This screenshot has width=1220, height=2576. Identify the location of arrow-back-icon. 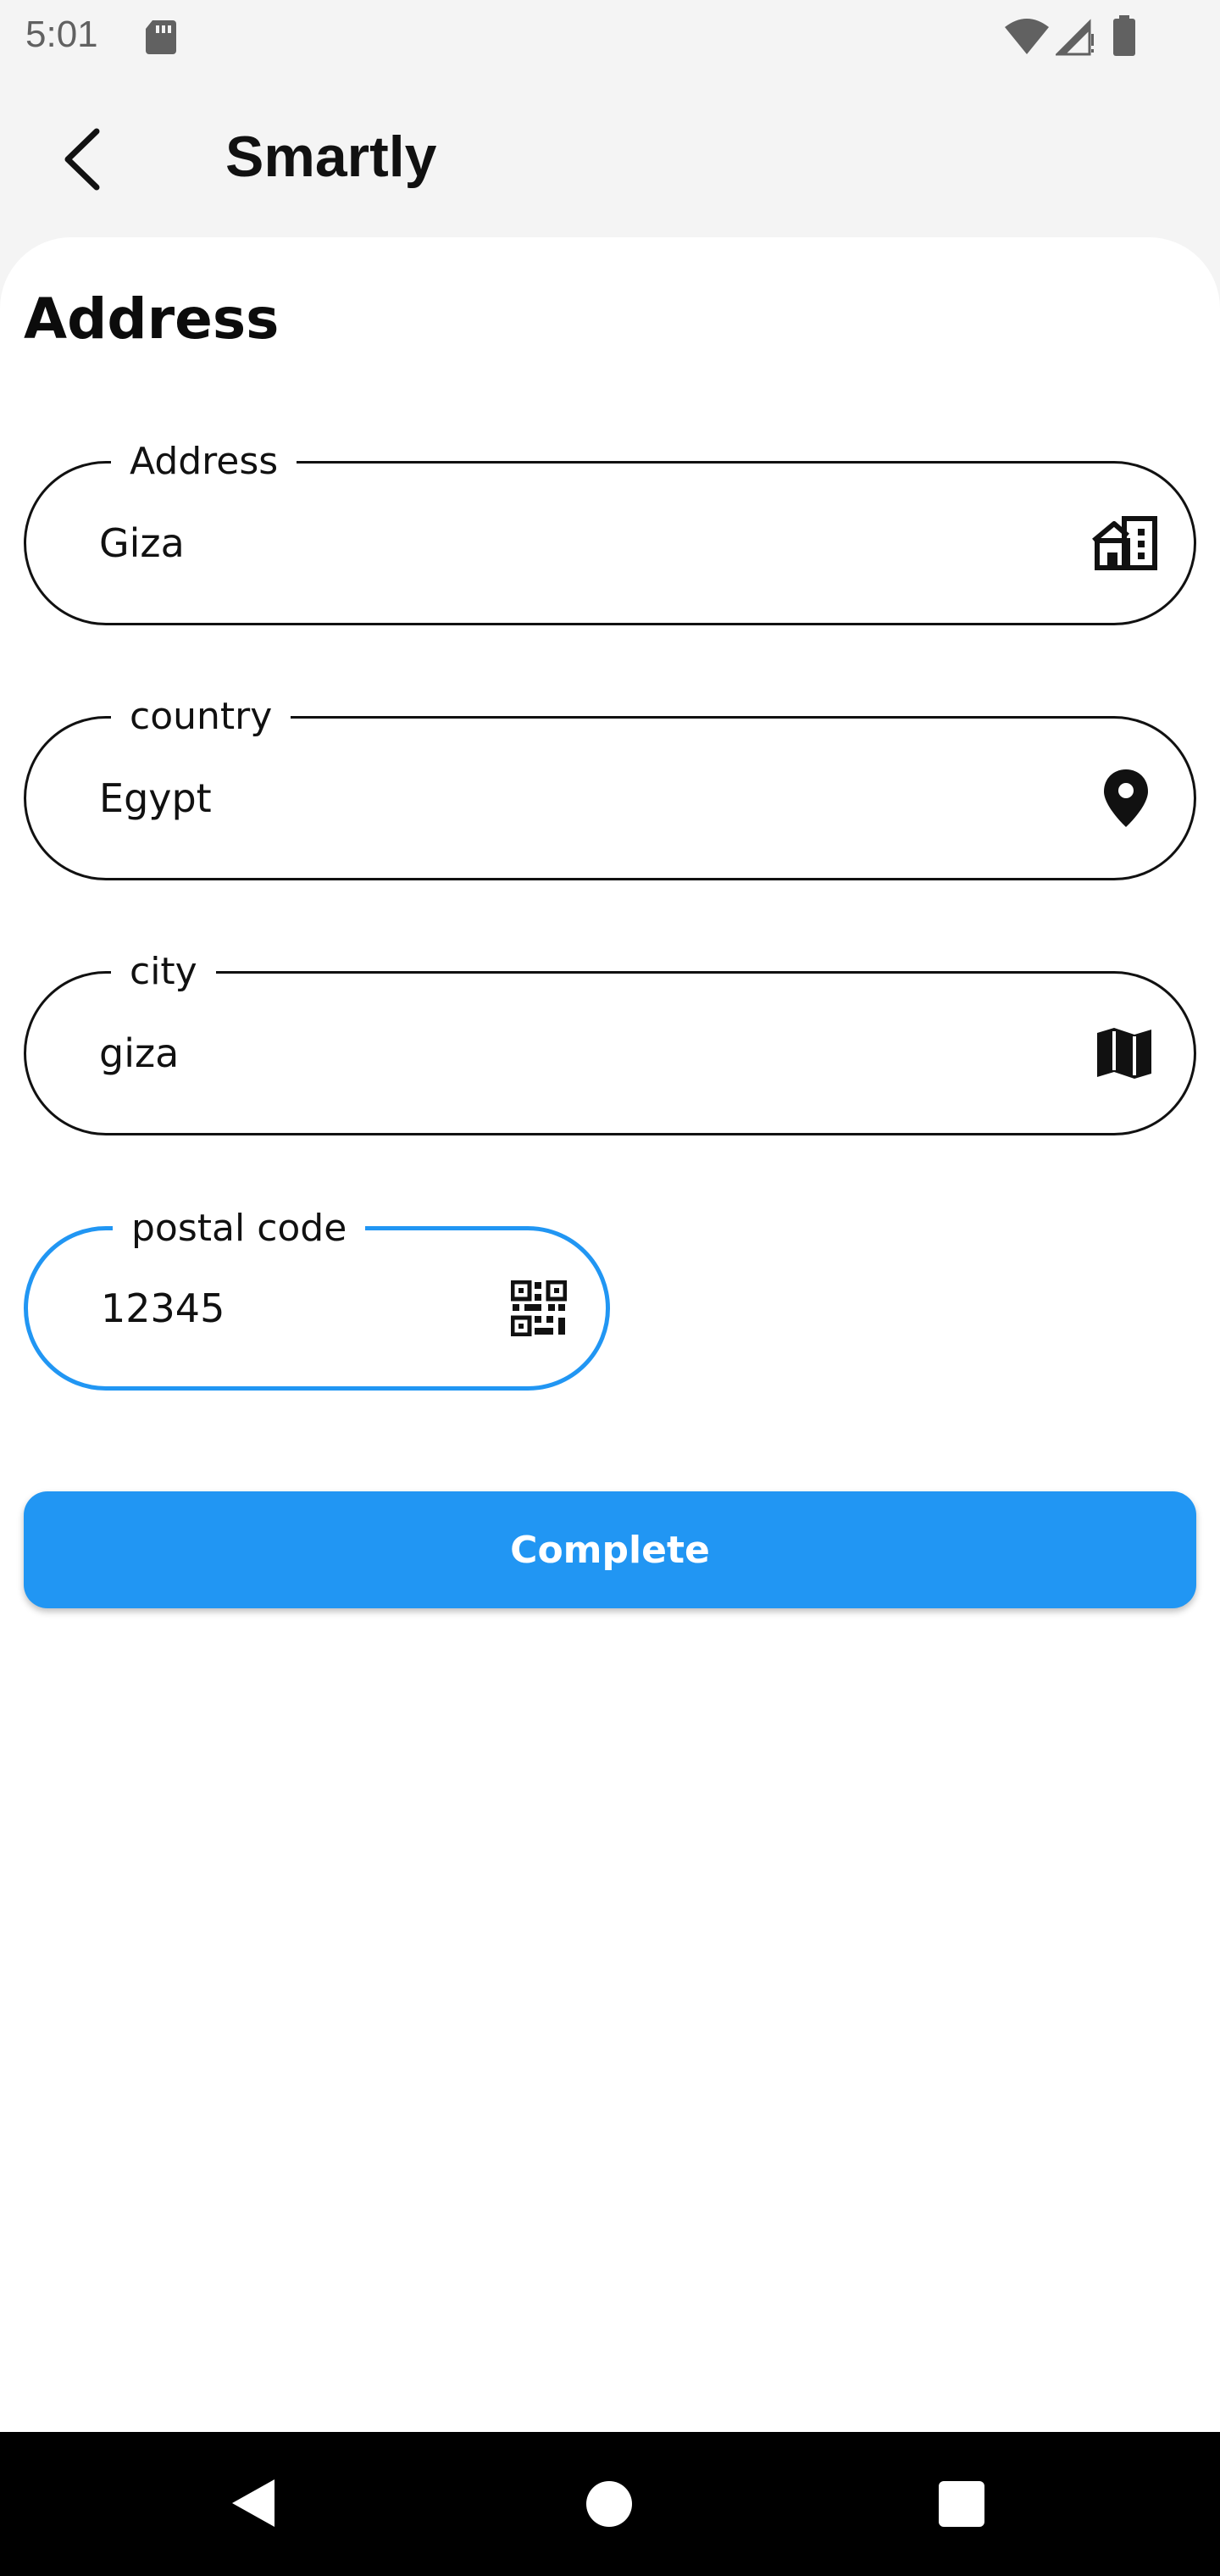
(82, 159).